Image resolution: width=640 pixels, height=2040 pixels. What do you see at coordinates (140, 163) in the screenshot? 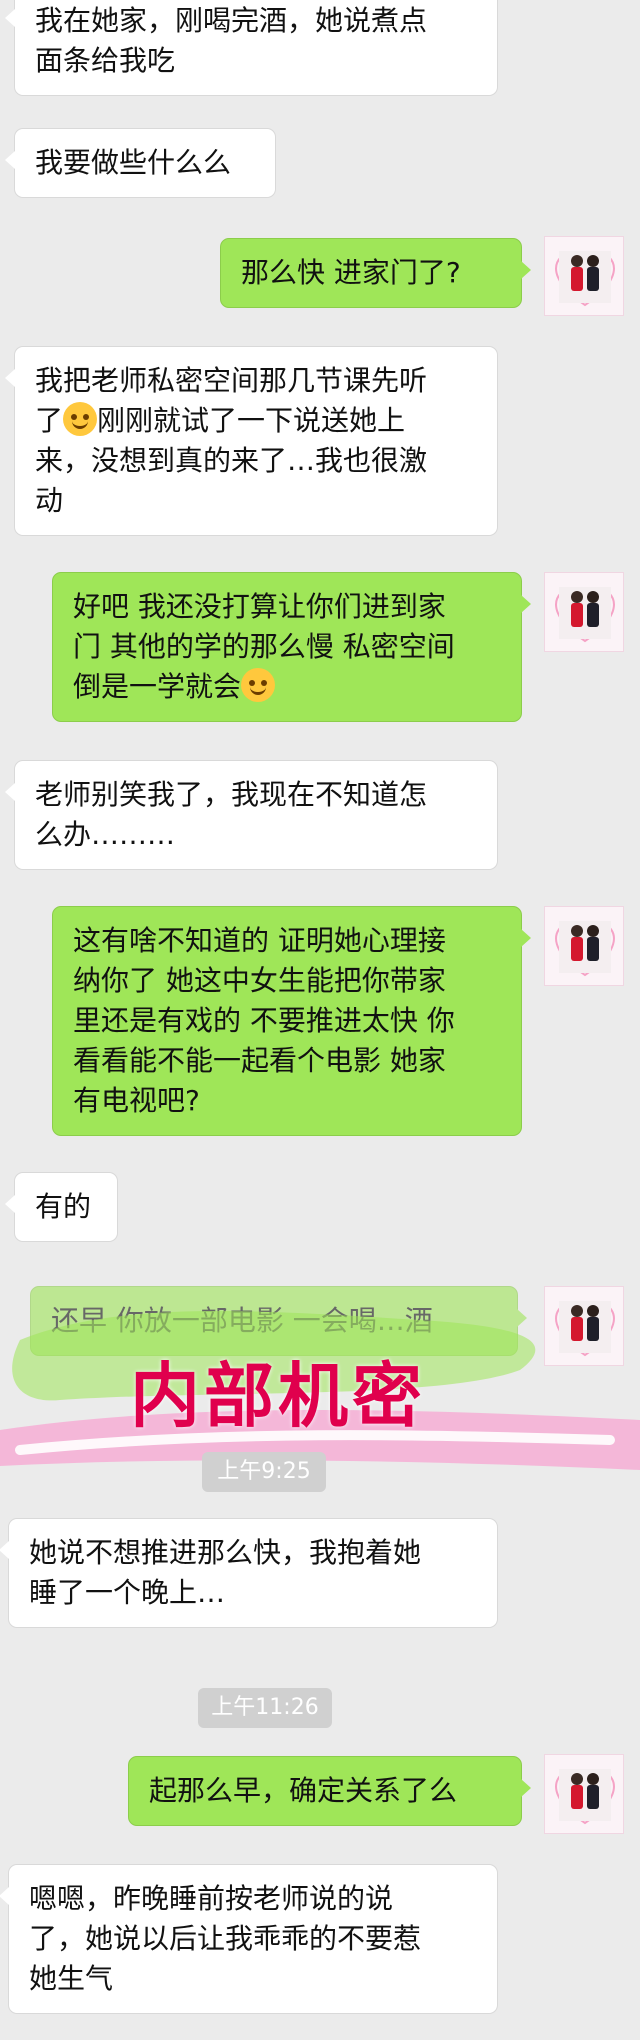
I see `message-bubble-received: 我要做些什么么` at bounding box center [140, 163].